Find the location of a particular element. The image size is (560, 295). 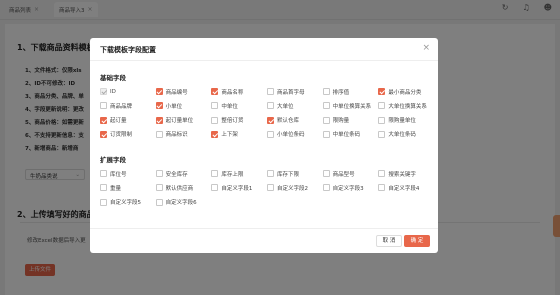

field-label: 安全库存 is located at coordinates (176, 174).